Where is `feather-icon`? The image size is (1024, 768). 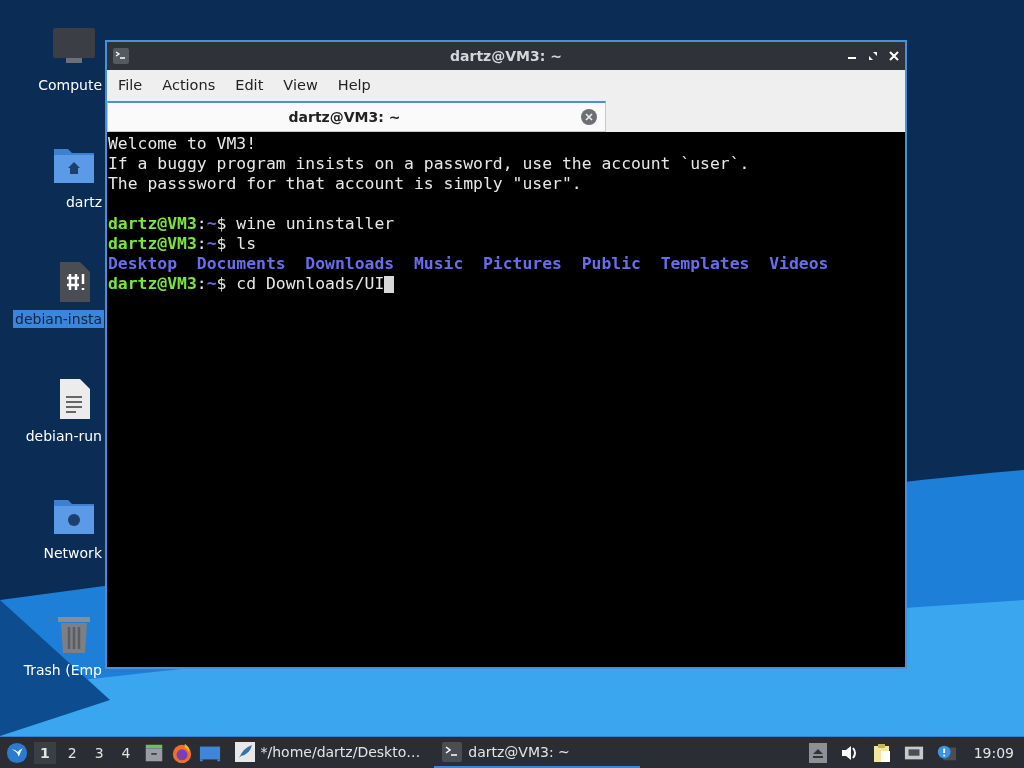 feather-icon is located at coordinates (244, 751).